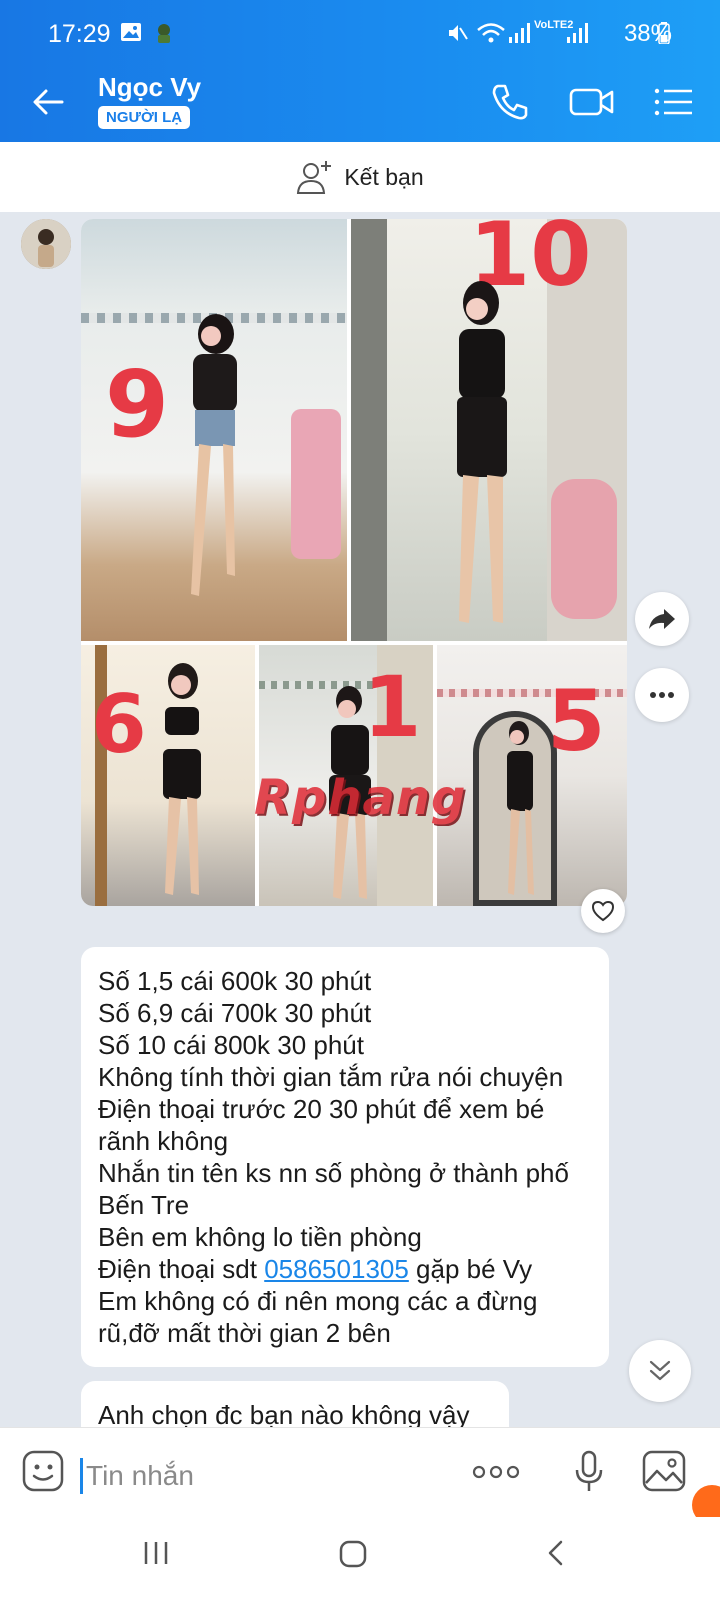 This screenshot has width=720, height=1600. What do you see at coordinates (43, 1471) in the screenshot?
I see `sticker-icon` at bounding box center [43, 1471].